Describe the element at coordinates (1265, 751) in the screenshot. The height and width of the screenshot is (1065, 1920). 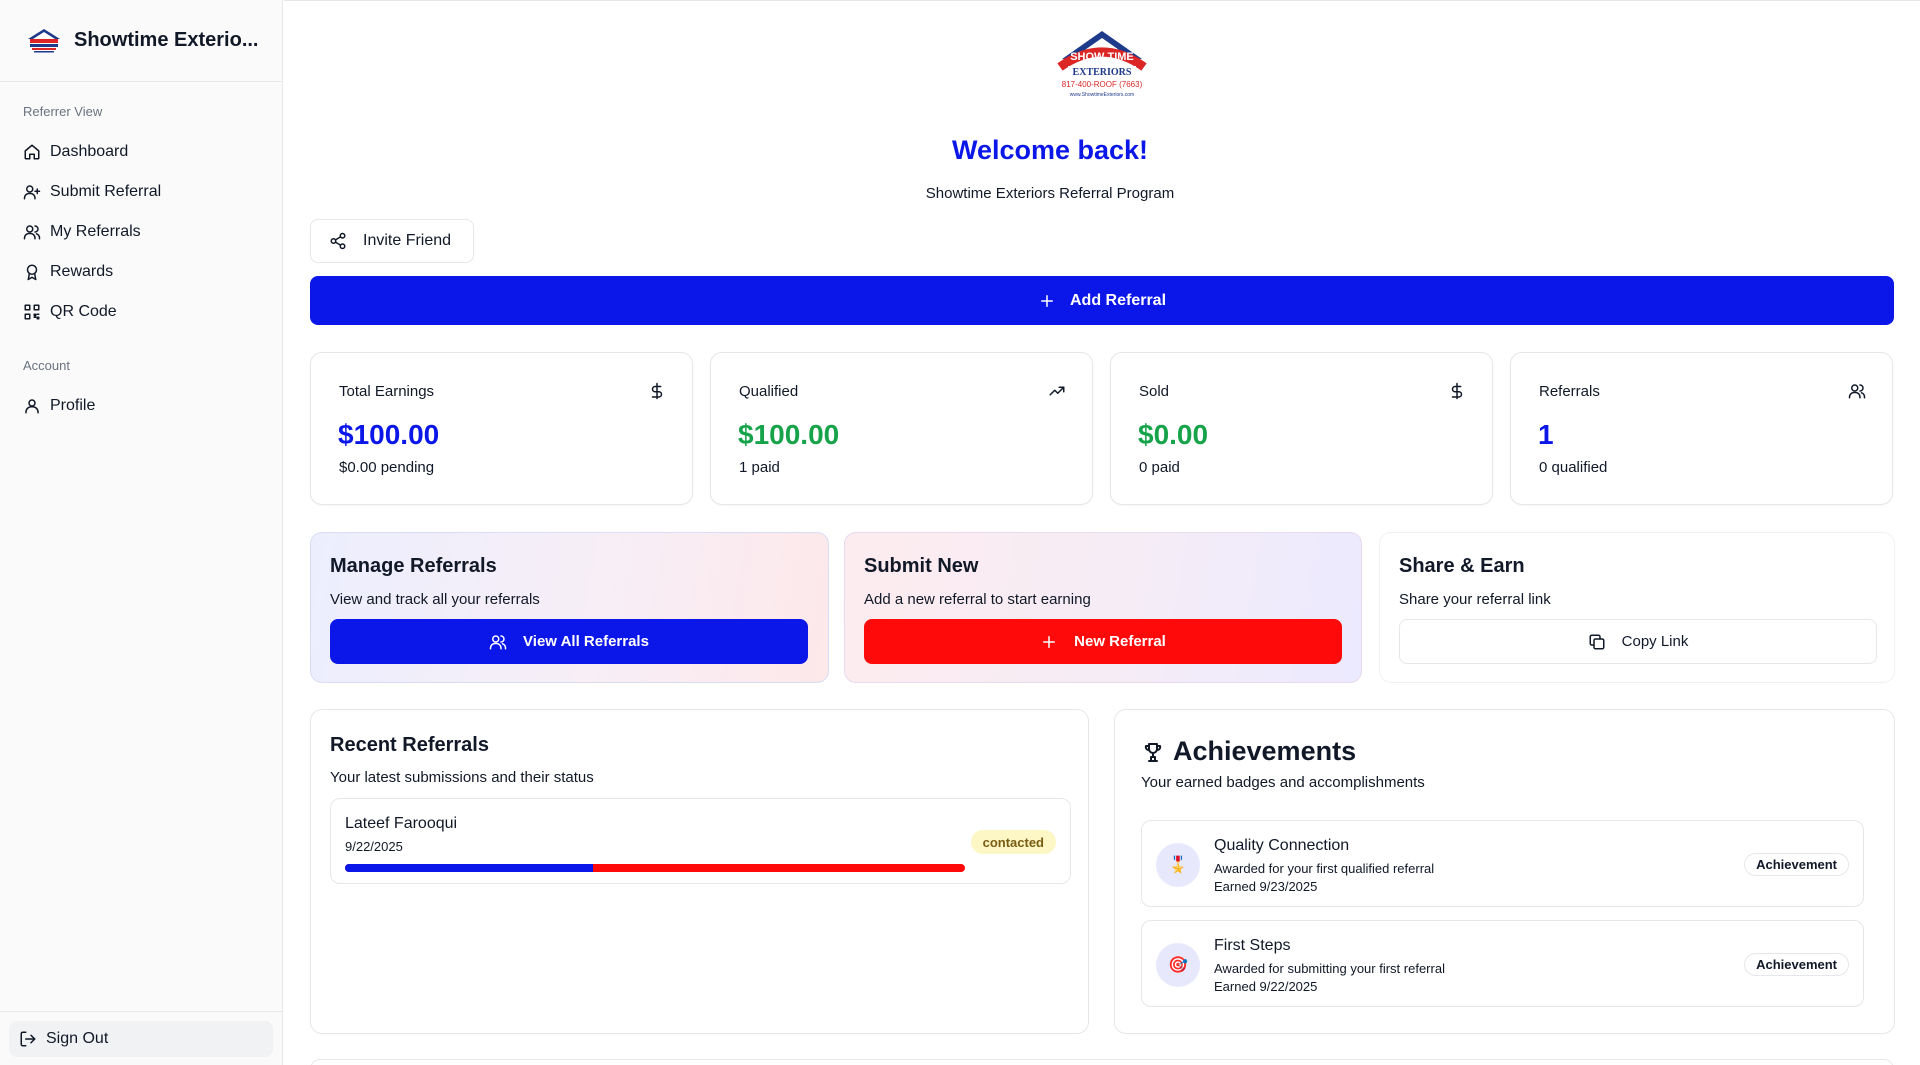
I see `achievements-title: Achievements` at that location.